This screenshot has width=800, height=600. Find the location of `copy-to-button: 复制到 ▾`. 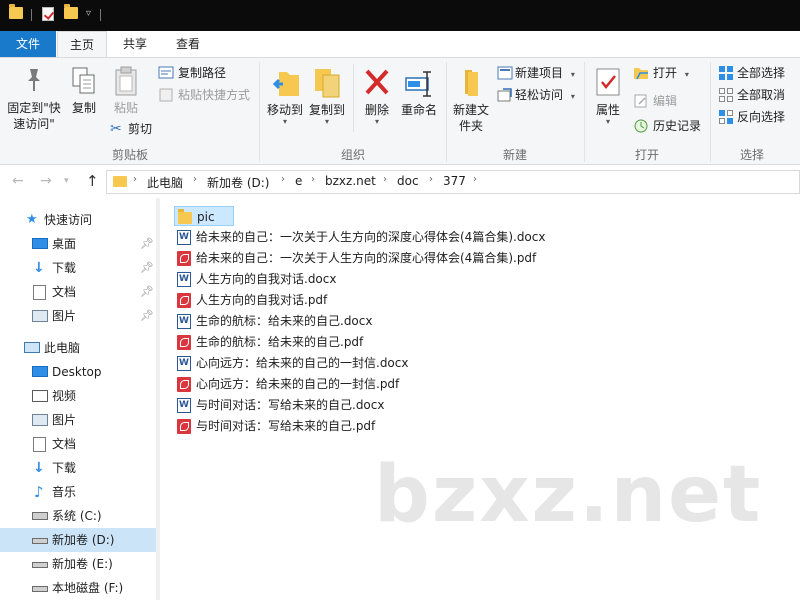

copy-to-button: 复制到 ▾ is located at coordinates (327, 96).